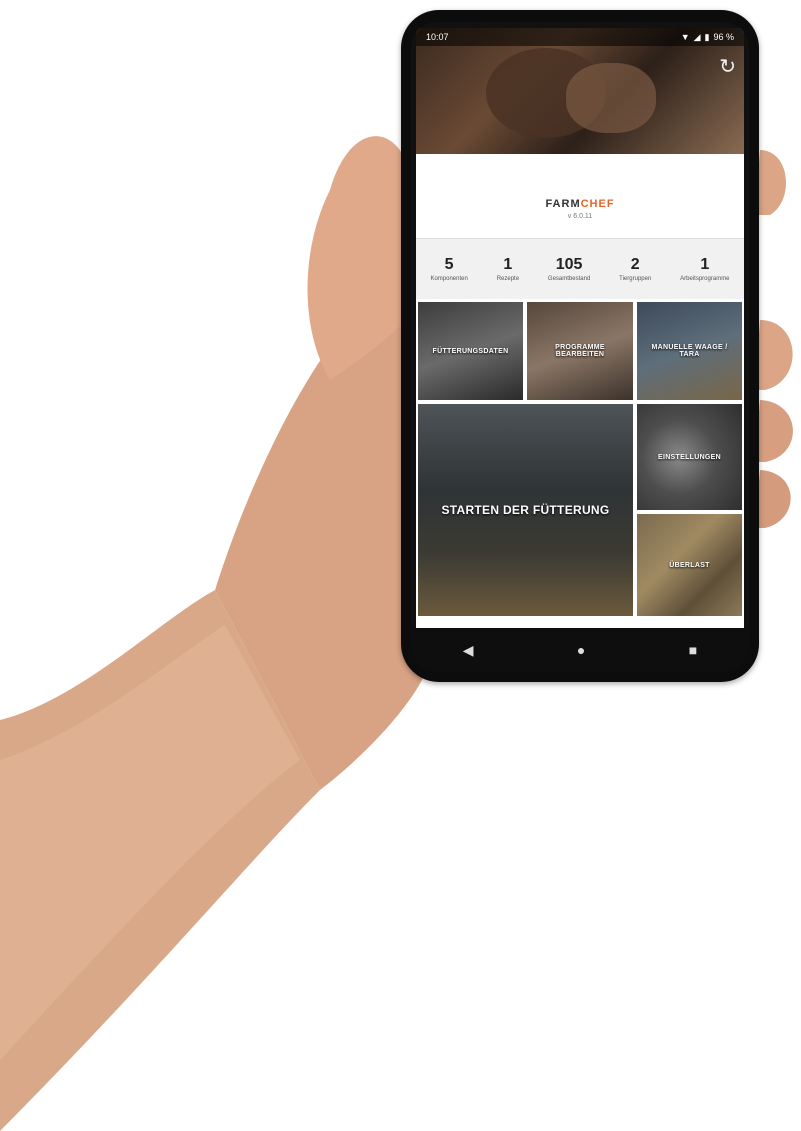  What do you see at coordinates (685, 37) in the screenshot?
I see `wifi-icon: ▼` at bounding box center [685, 37].